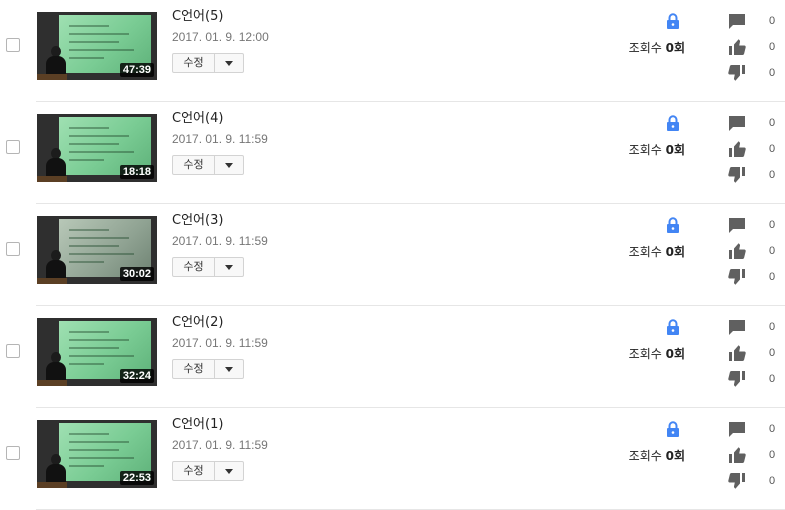  I want to click on video-thumbnail: 22:53, so click(97, 454).